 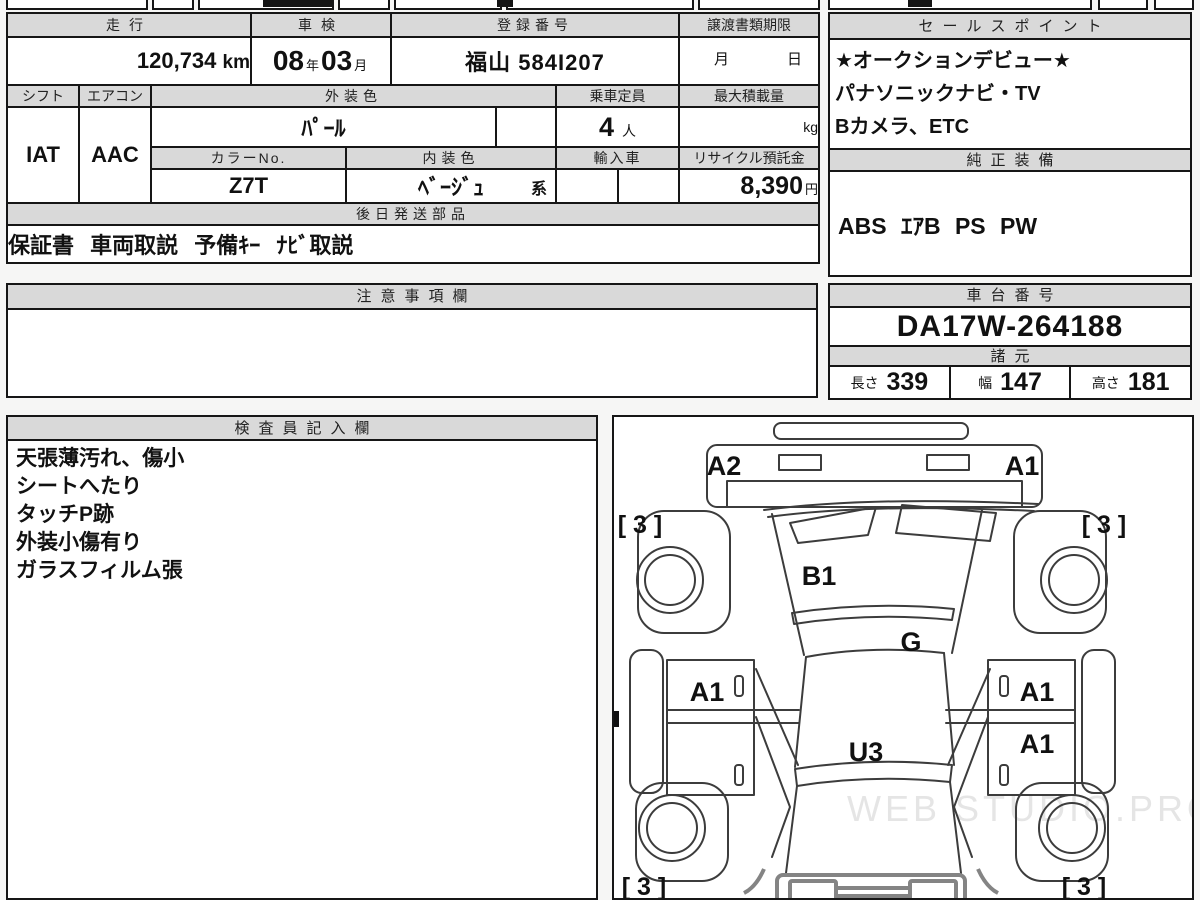 I want to click on max-load-header: 最大積載量, so click(x=749, y=96).